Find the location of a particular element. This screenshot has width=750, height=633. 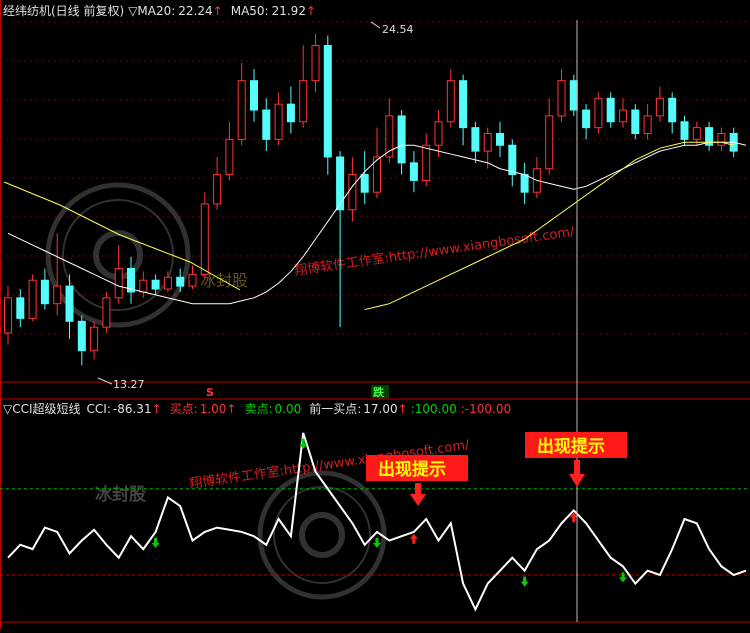

cci-label: CCI: is located at coordinates (99, 409).